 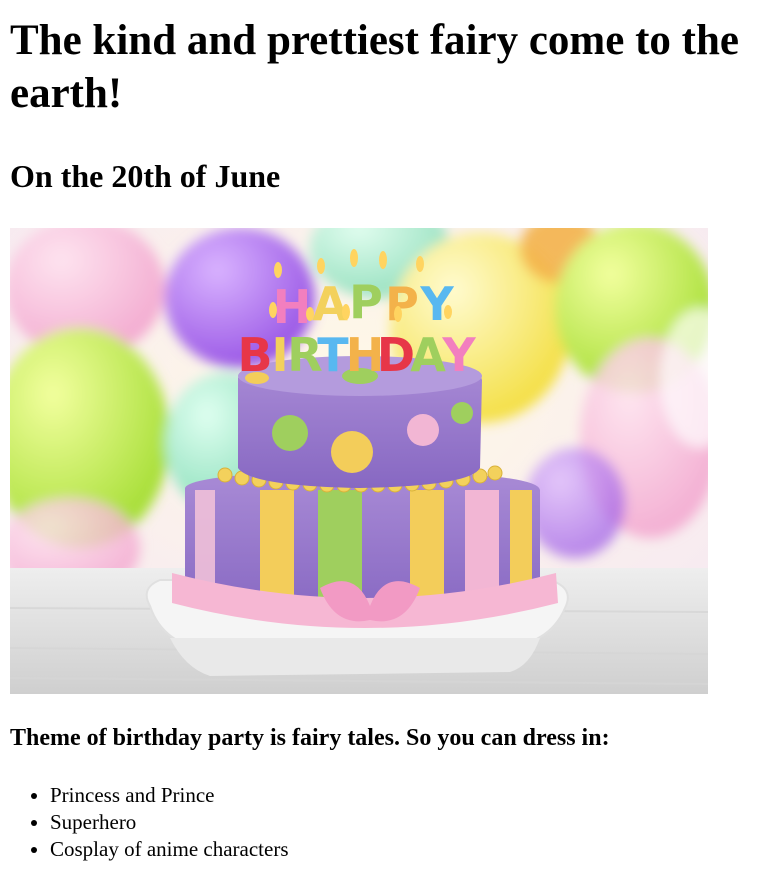 I want to click on list-item: Princess and Prince, so click(x=399, y=795).